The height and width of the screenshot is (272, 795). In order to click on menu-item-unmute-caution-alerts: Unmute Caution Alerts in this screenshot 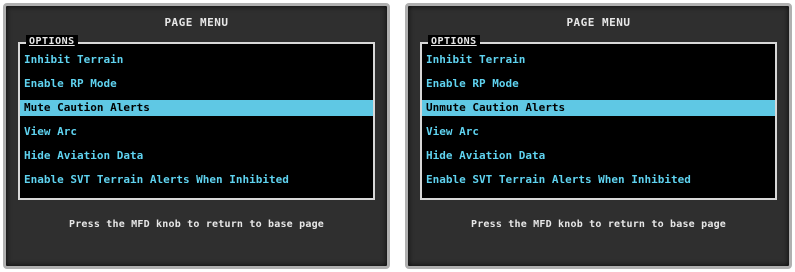, I will do `click(598, 108)`.